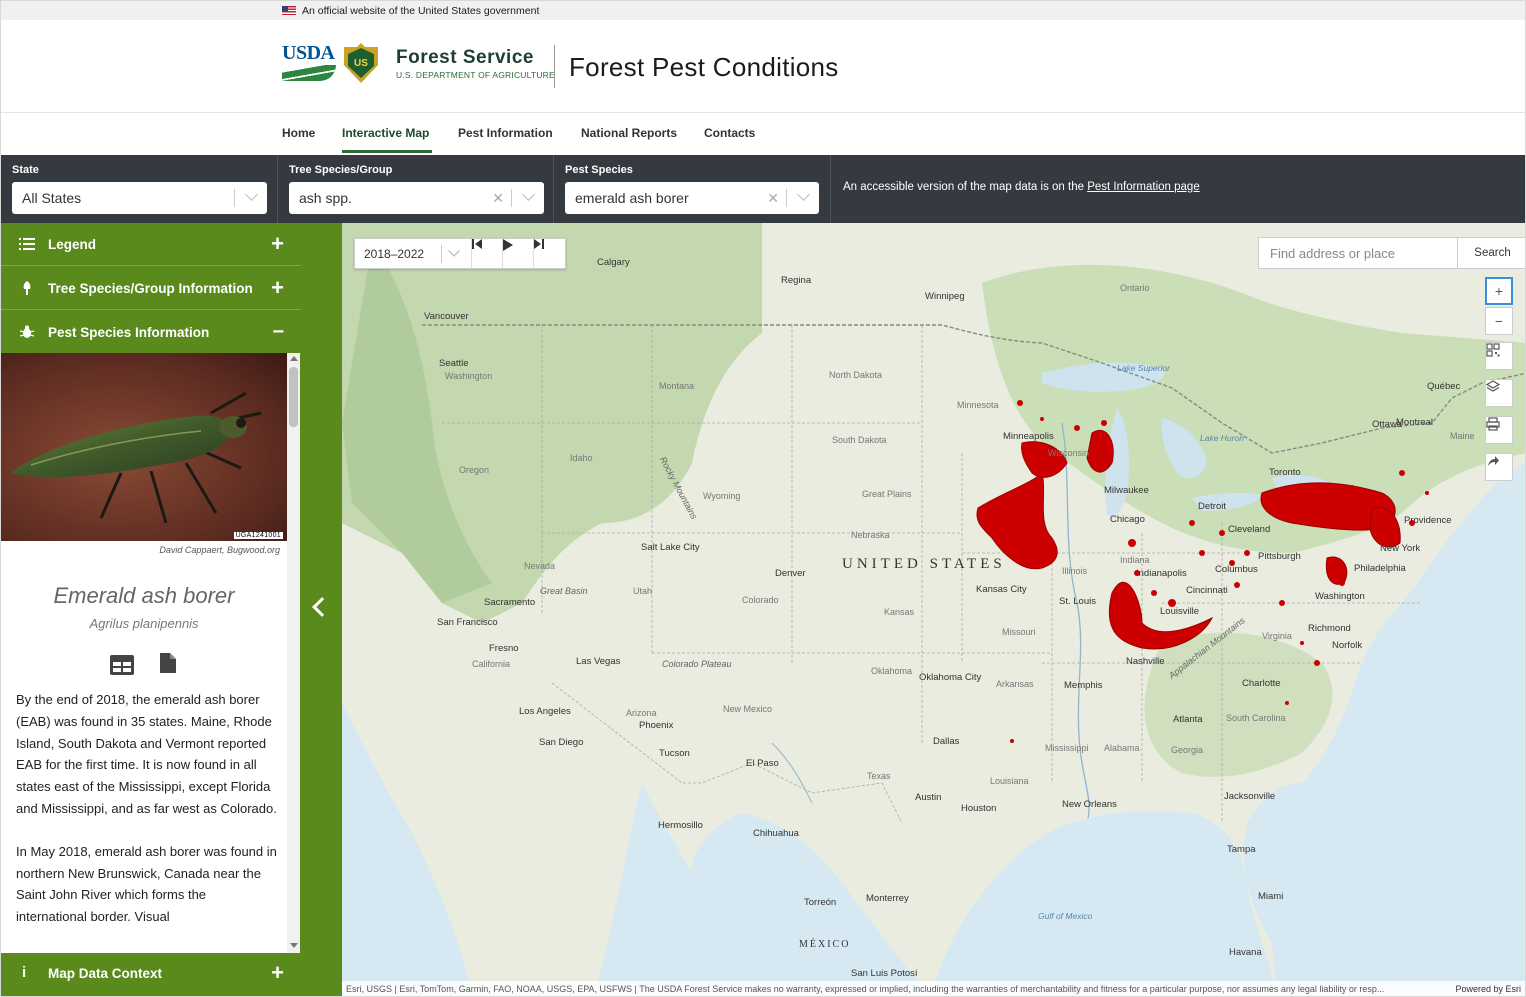  I want to click on map-label: South Carolina, so click(1256, 718).